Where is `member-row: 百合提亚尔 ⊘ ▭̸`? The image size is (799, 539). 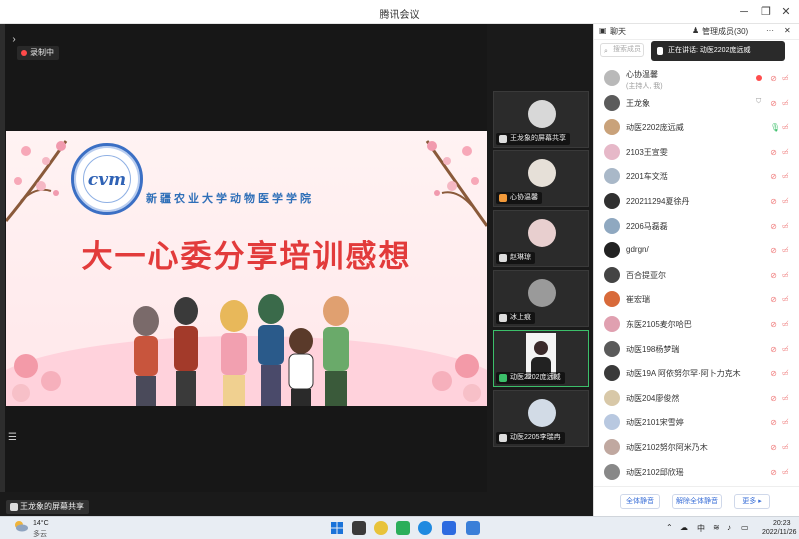
member-row: 百合提亚尔 ⊘ ▭̸ is located at coordinates (696, 275).